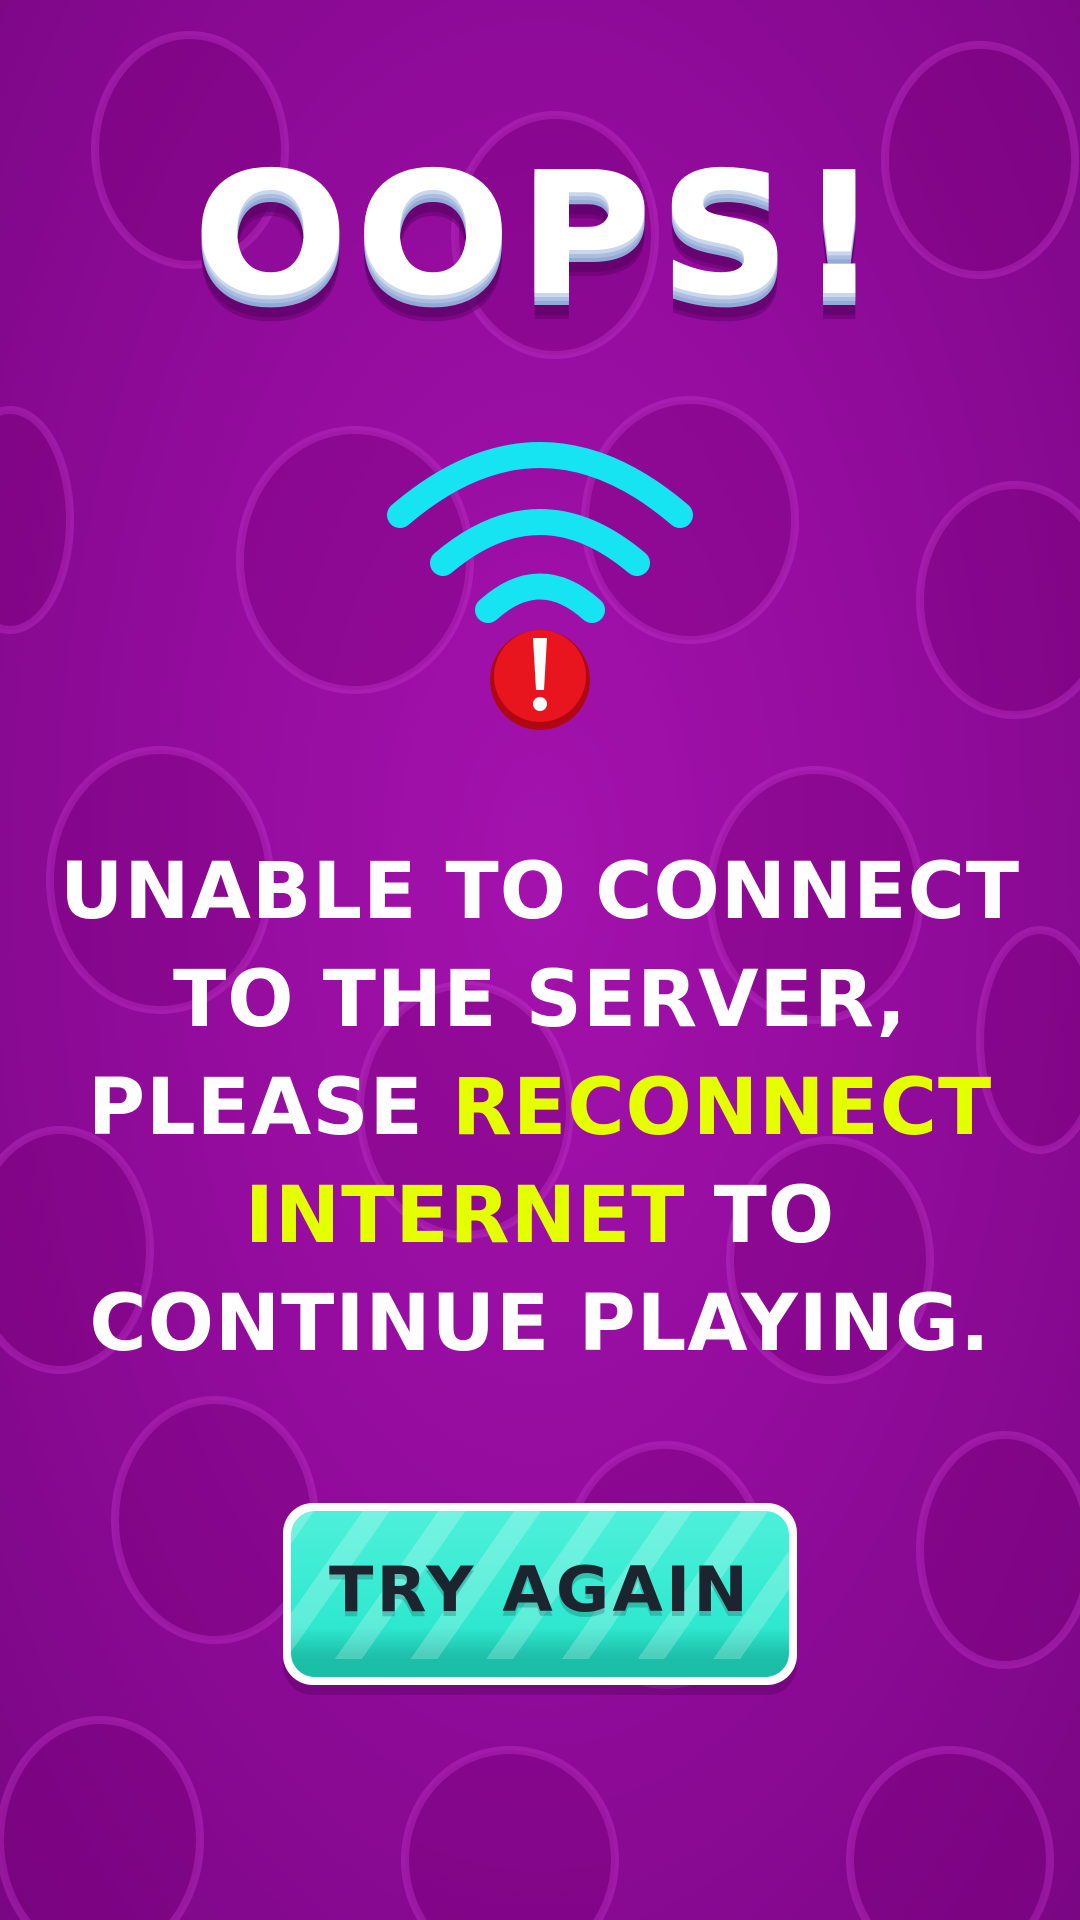 Image resolution: width=1080 pixels, height=1920 pixels. What do you see at coordinates (540, 1668) in the screenshot?
I see `button-ledge` at bounding box center [540, 1668].